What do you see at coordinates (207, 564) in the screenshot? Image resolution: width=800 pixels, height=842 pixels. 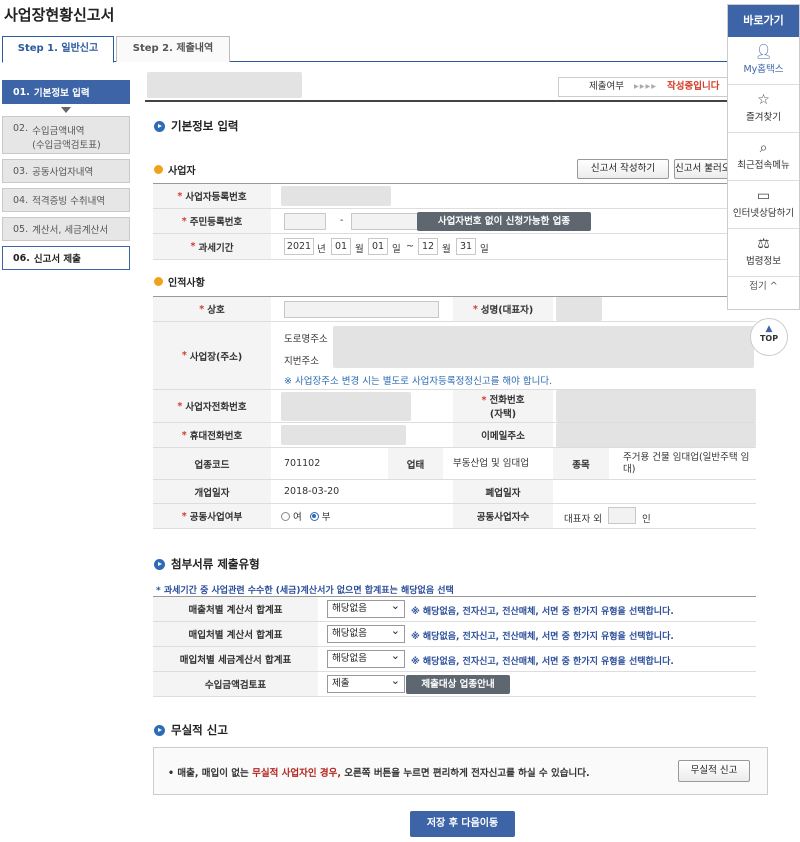 I see `attachments-heading: 첨부서류 제출유형` at bounding box center [207, 564].